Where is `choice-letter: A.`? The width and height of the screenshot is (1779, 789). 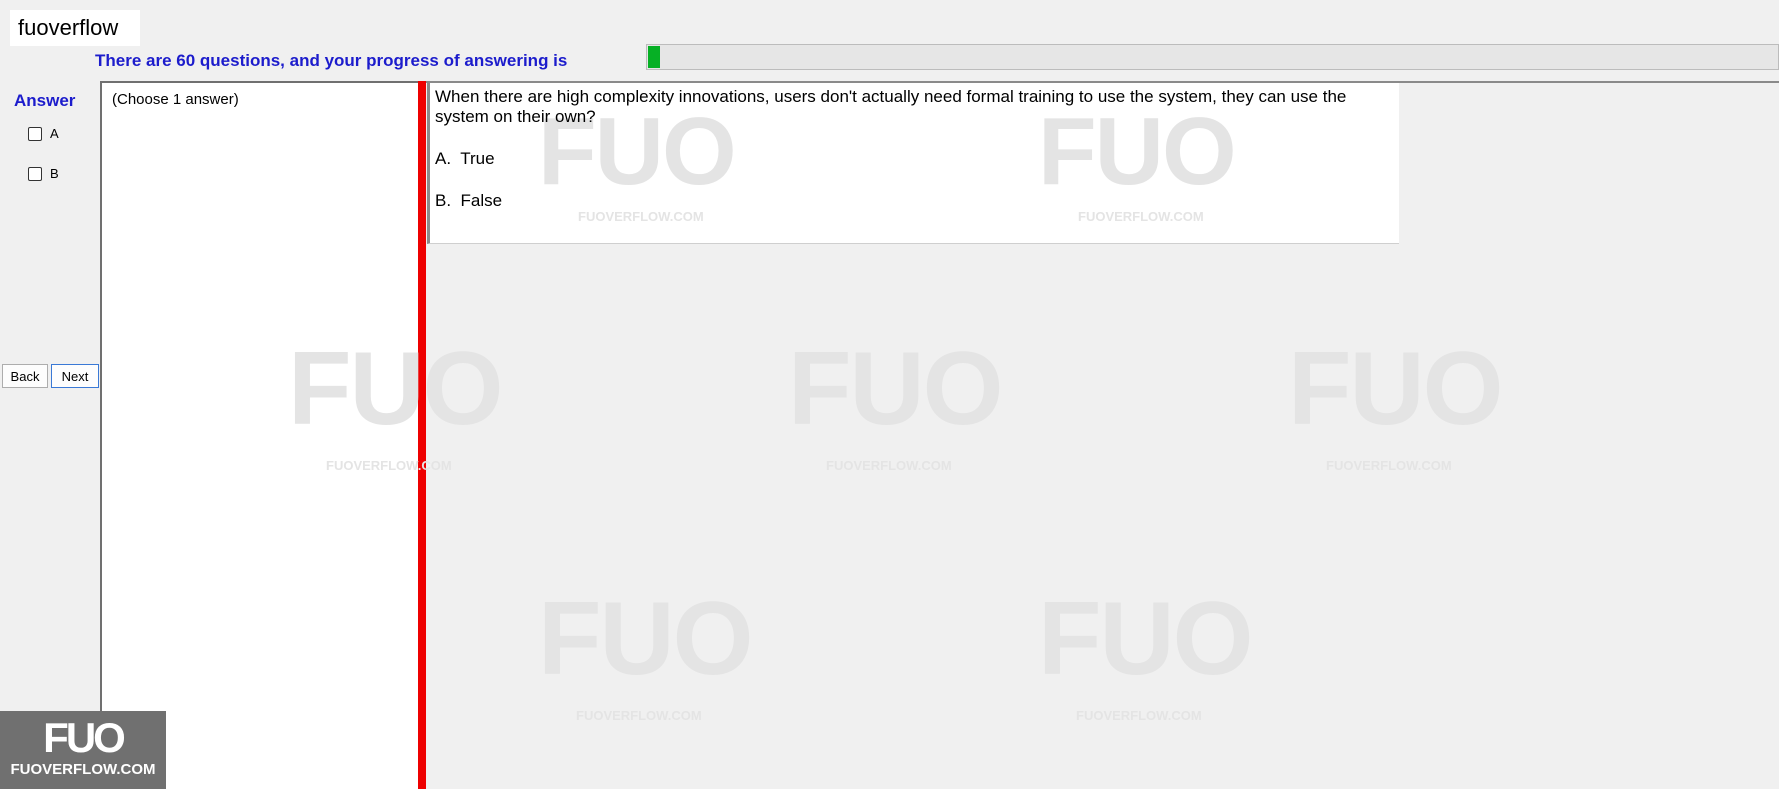
choice-letter: A. is located at coordinates (443, 158).